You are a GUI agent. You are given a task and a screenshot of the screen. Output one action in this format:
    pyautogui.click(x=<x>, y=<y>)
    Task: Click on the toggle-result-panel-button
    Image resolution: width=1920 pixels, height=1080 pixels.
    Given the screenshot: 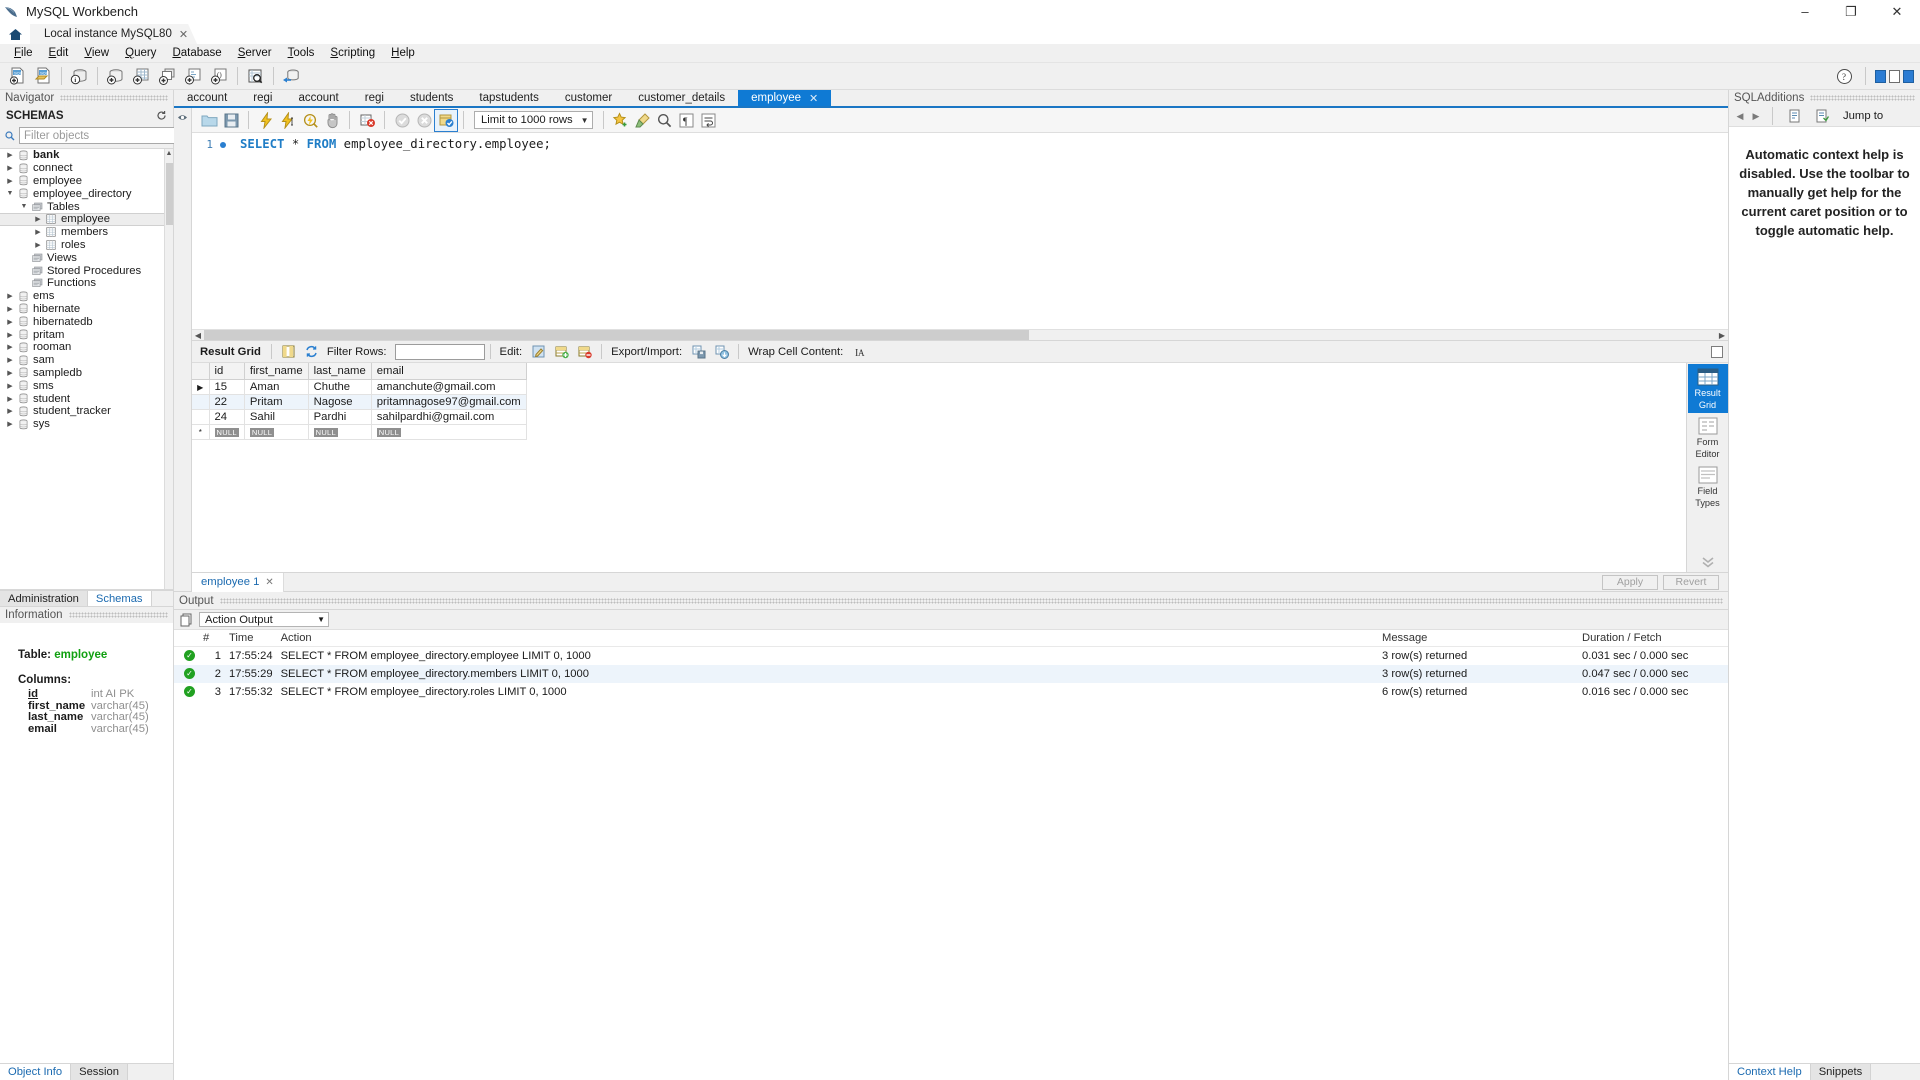 What is the action you would take?
    pyautogui.click(x=1717, y=351)
    